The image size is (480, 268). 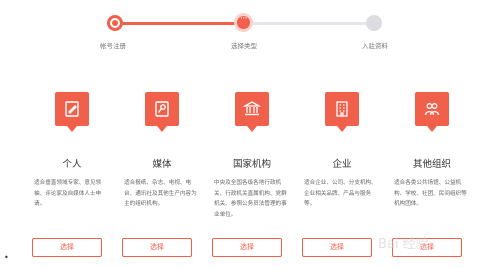 I want to click on card-title: 国家机构, so click(x=251, y=164).